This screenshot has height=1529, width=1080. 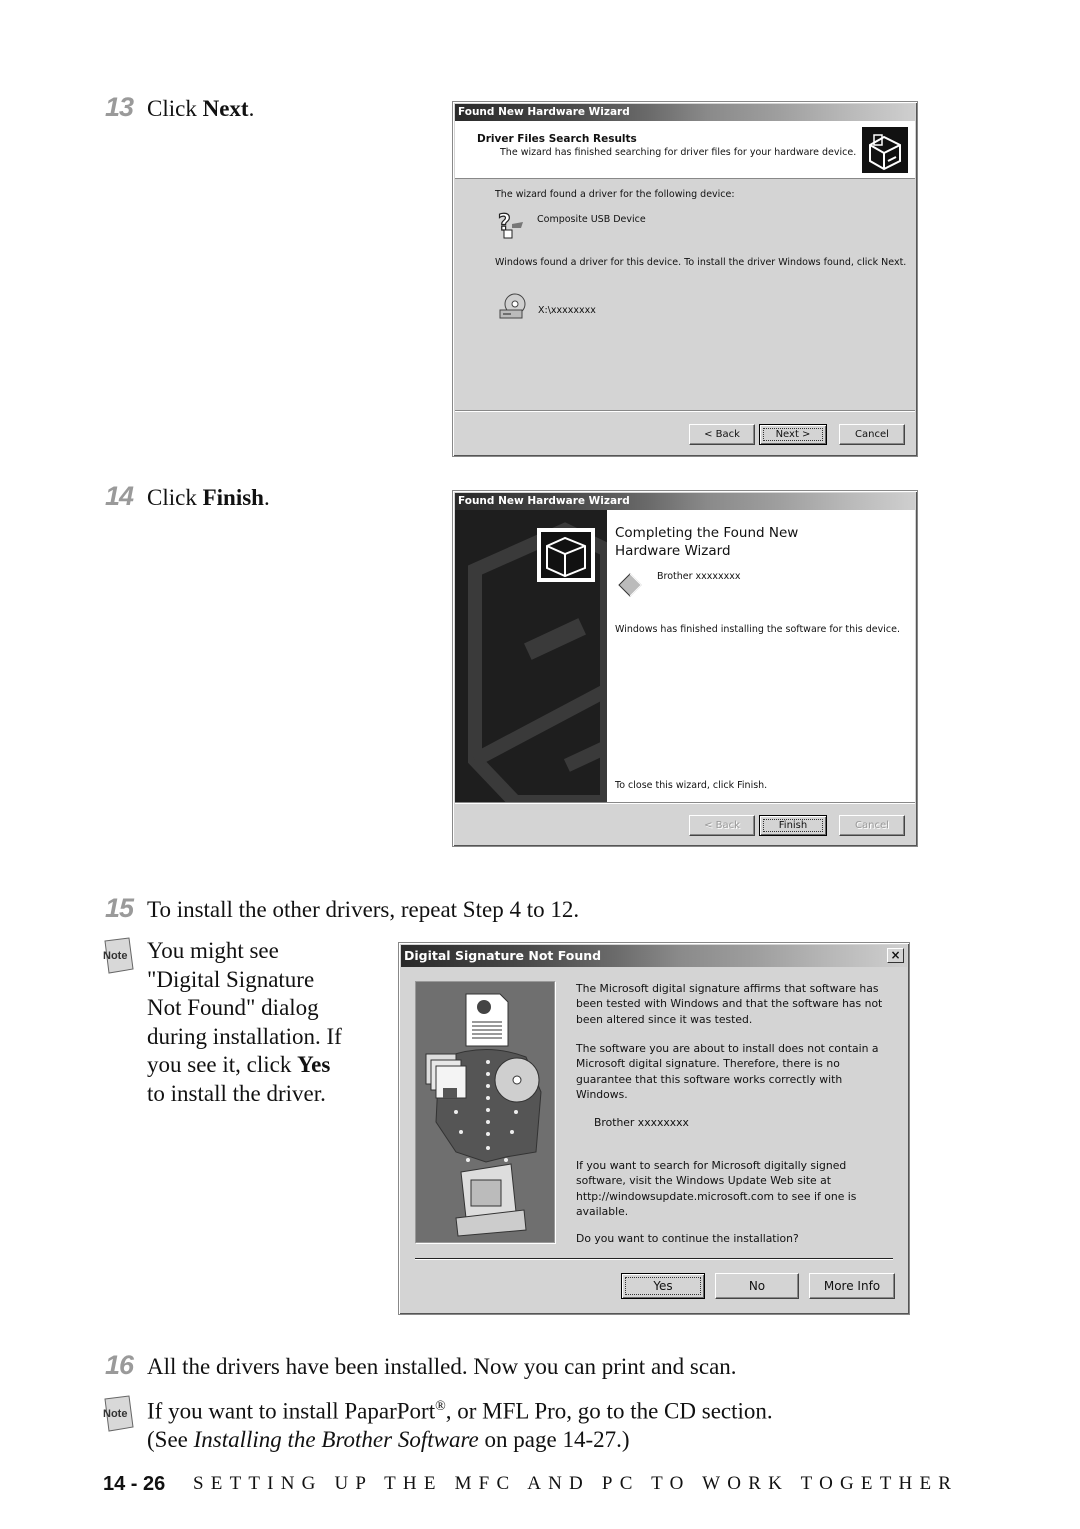 What do you see at coordinates (707, 533) in the screenshot?
I see `heading-line-1: Completing the Found New` at bounding box center [707, 533].